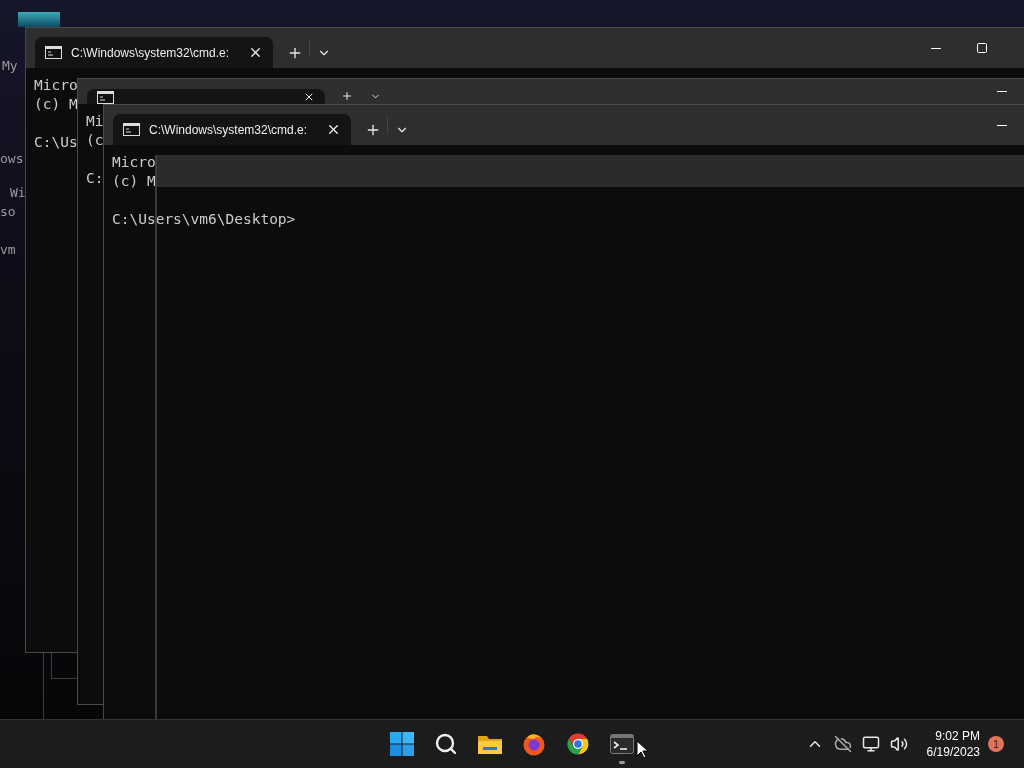  Describe the element at coordinates (12, 158) in the screenshot. I see `text-fragment: ows` at that location.